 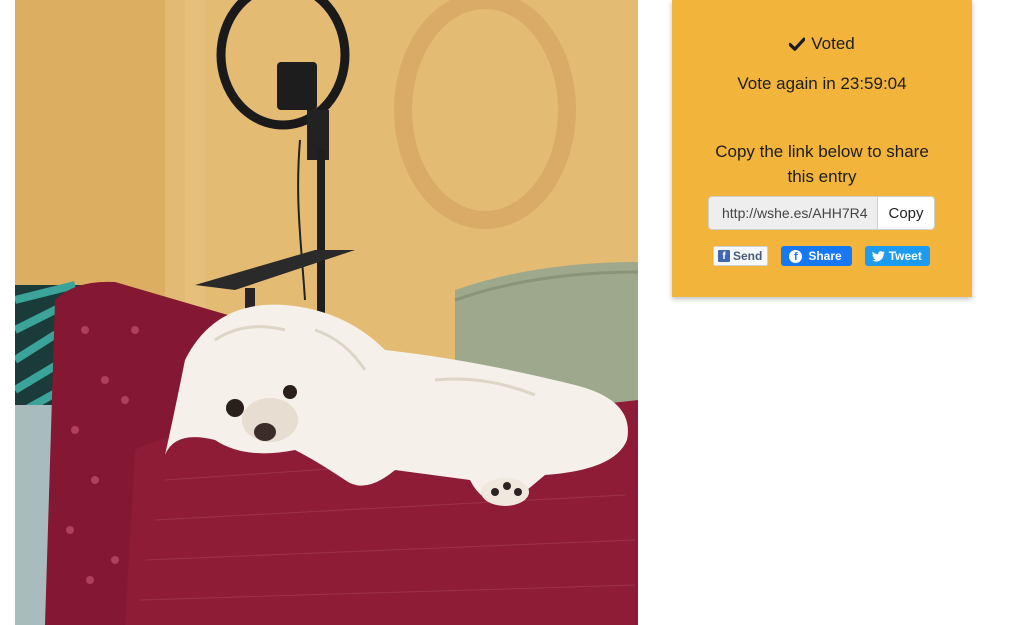 What do you see at coordinates (878, 256) in the screenshot?
I see `twitter-bird-icon` at bounding box center [878, 256].